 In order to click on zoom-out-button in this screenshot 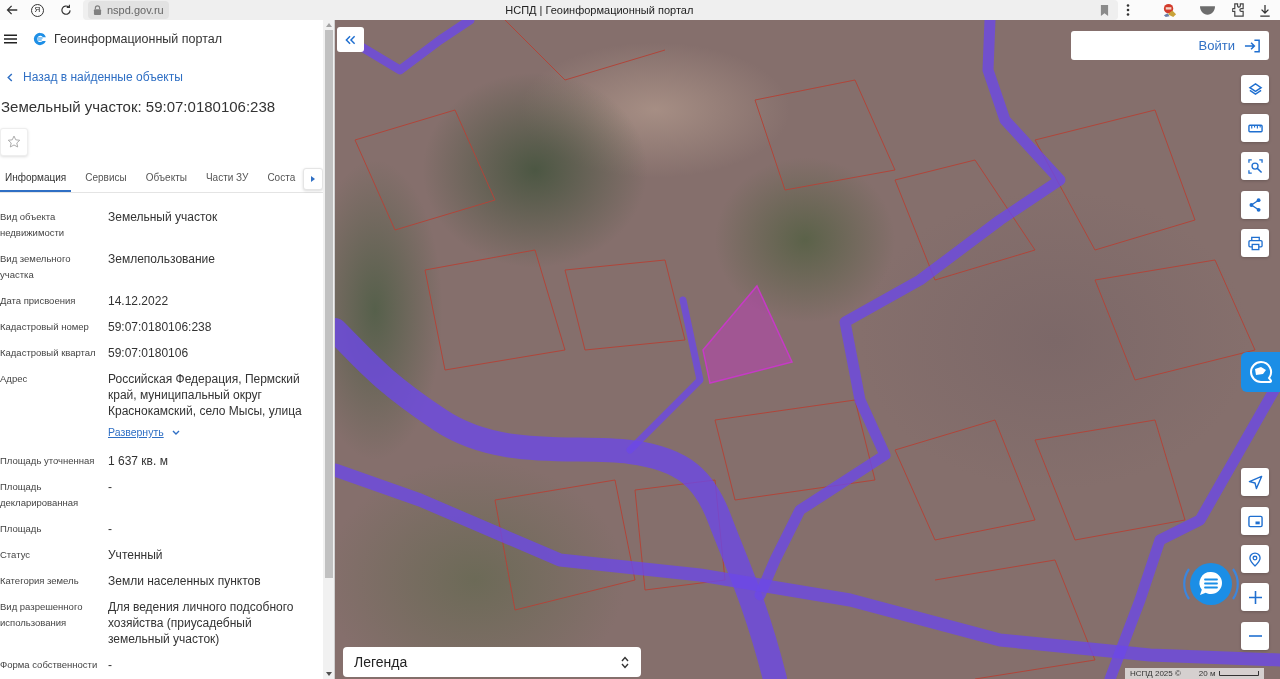, I will do `click(1255, 636)`.